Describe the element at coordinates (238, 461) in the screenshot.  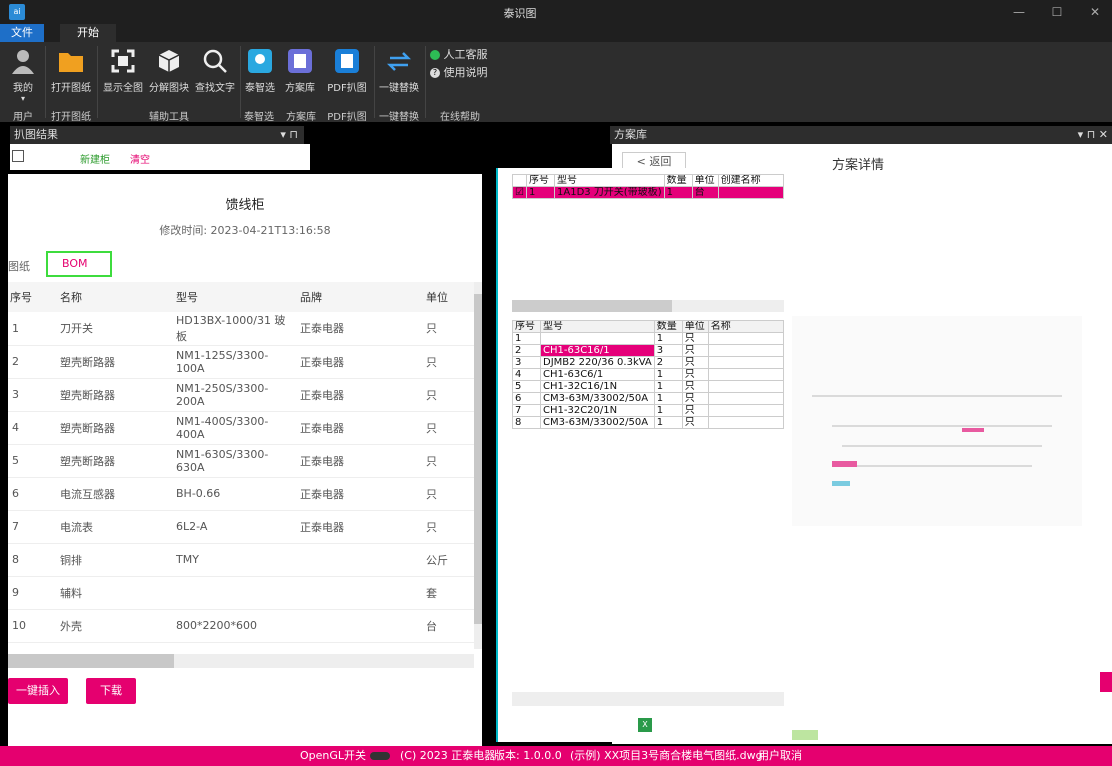
I see `bom-cell-model: NM1-630S/3300-630A` at that location.